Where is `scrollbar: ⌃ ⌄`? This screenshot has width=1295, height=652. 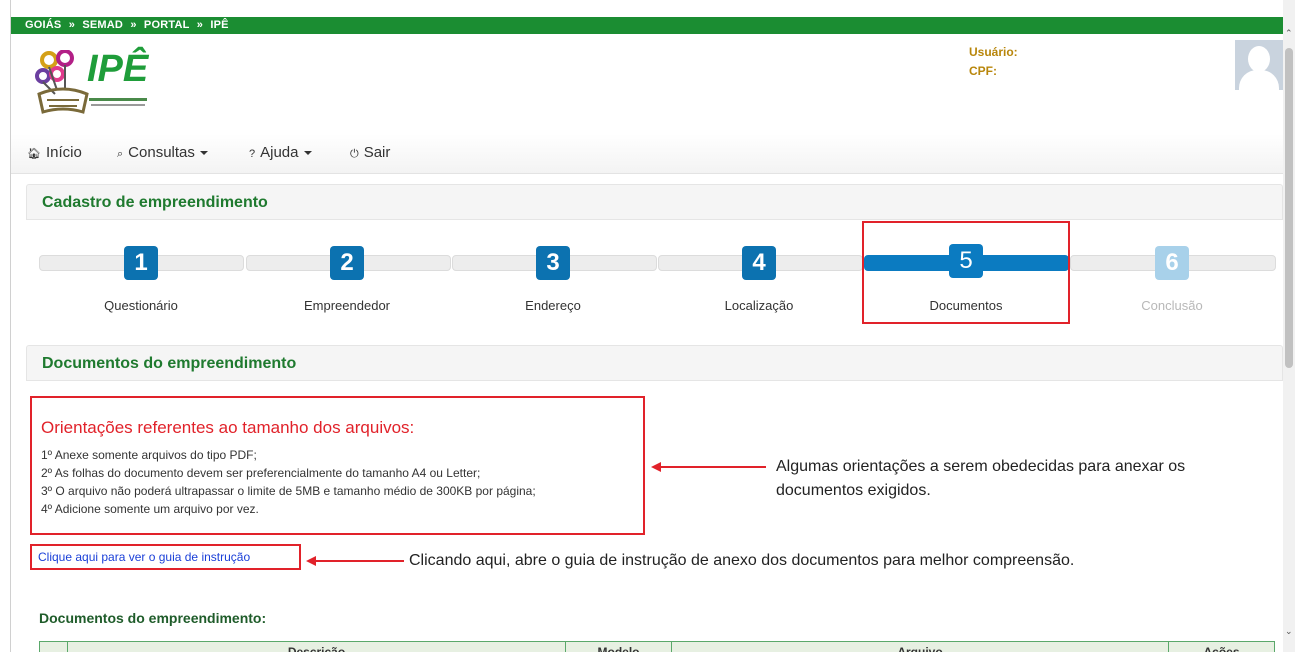 scrollbar: ⌃ ⌄ is located at coordinates (1289, 326).